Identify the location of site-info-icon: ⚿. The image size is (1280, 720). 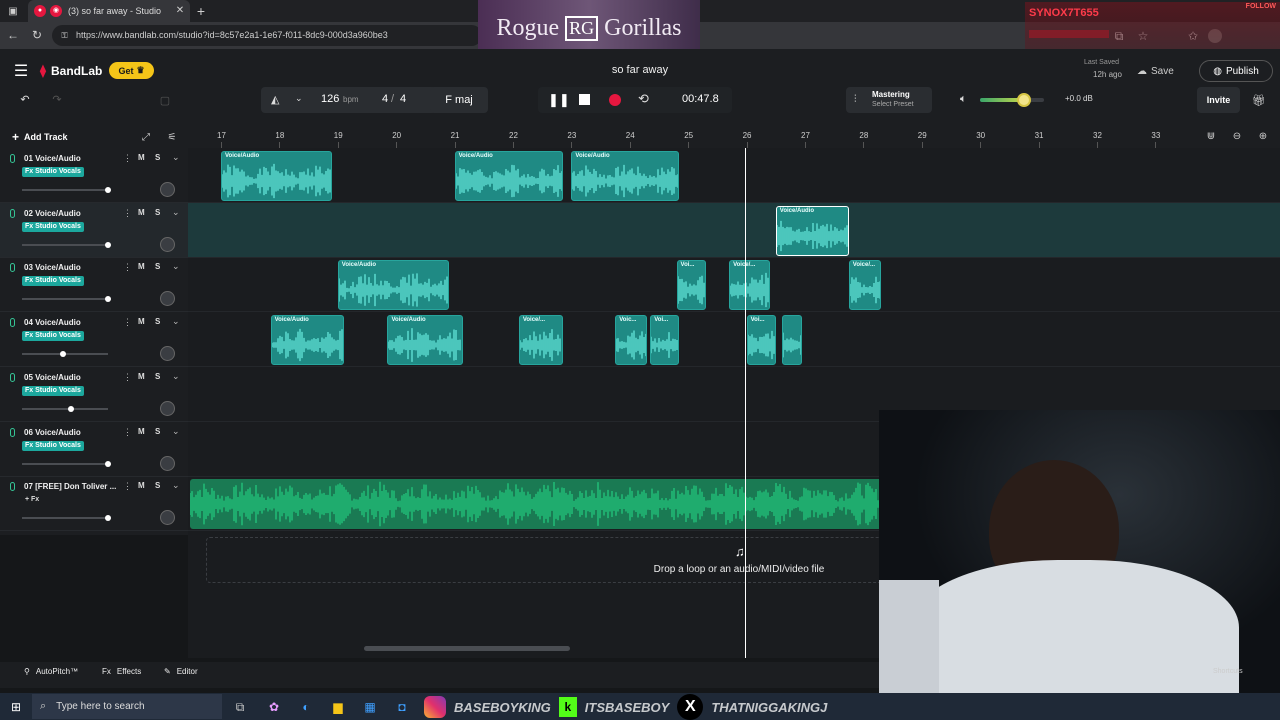
(64, 35).